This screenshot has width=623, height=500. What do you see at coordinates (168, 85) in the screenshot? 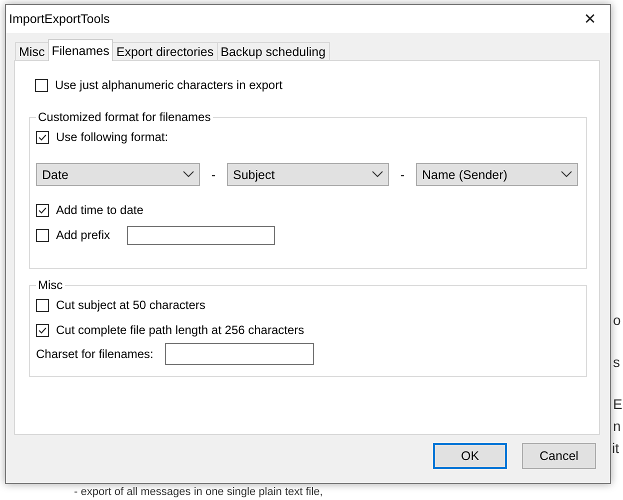
I see `checkbox-label: Use just alphanumeric characters in export` at bounding box center [168, 85].